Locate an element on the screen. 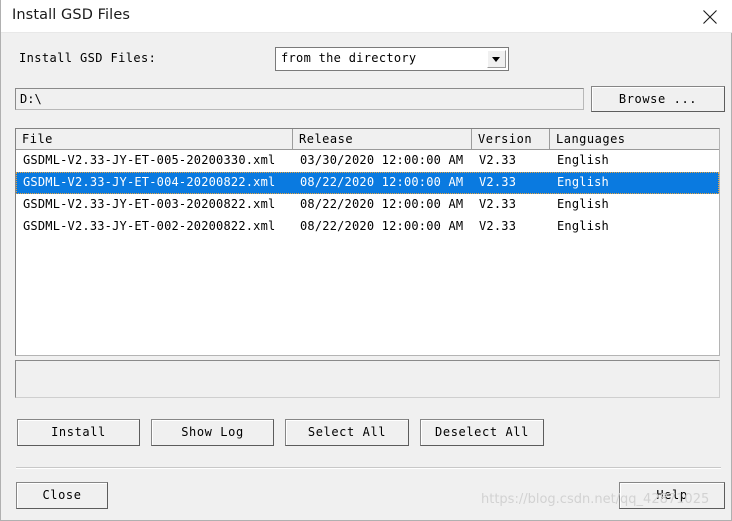 The width and height of the screenshot is (732, 521). title-bar: Install GSD Files is located at coordinates (366, 16).